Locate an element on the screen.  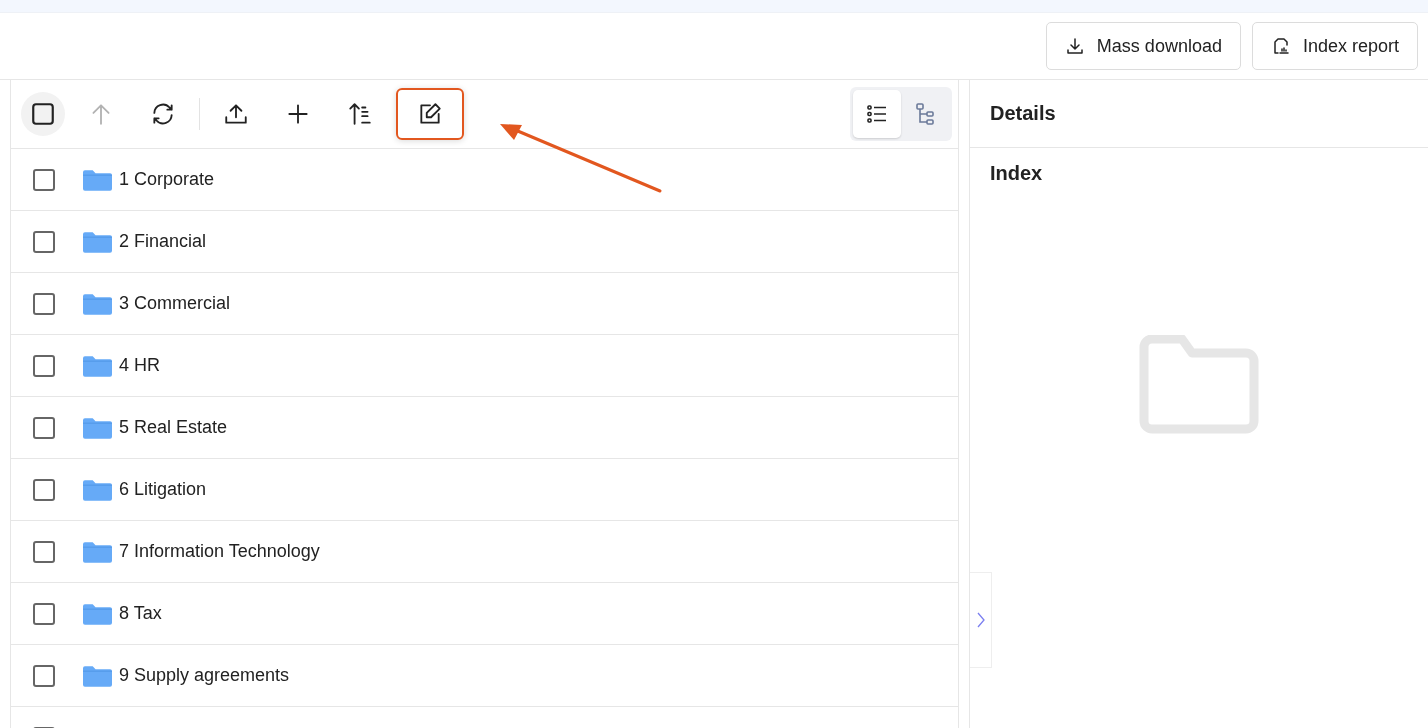
folder-name: 1 Corporate is located at coordinates (167, 179).